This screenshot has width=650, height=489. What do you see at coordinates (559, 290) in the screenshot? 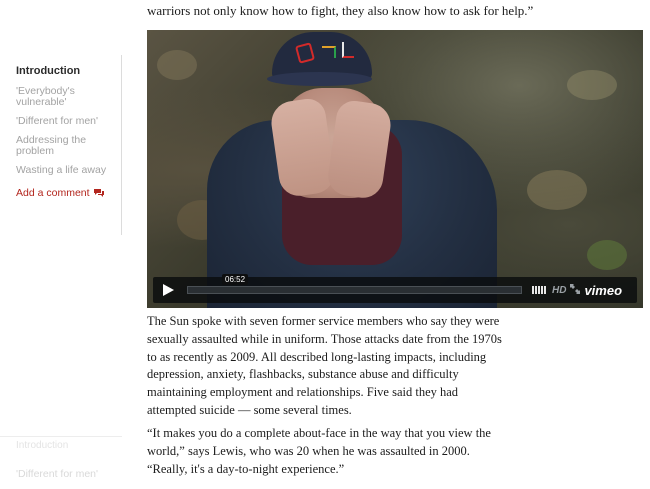
I see `hd-toggle: HD` at bounding box center [559, 290].